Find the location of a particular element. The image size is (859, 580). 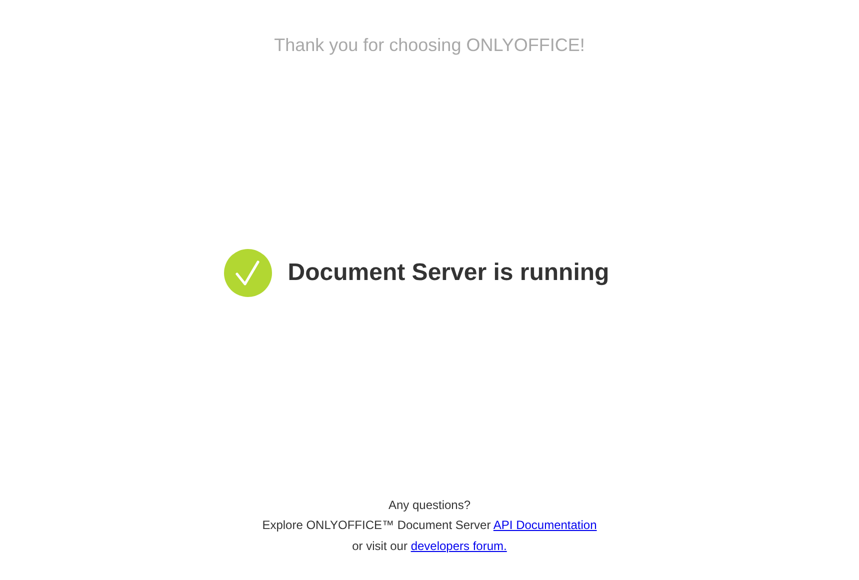

footer-text: Any questions? is located at coordinates (429, 505).